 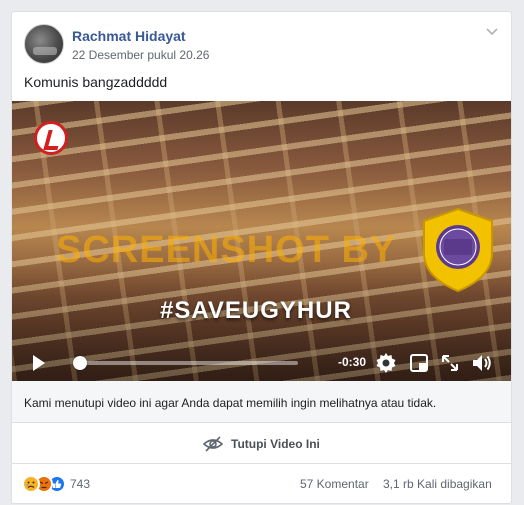 I want to click on post-footer: 743 57 Komentar 3,1 rb Kali dibagikan, so click(x=261, y=485).